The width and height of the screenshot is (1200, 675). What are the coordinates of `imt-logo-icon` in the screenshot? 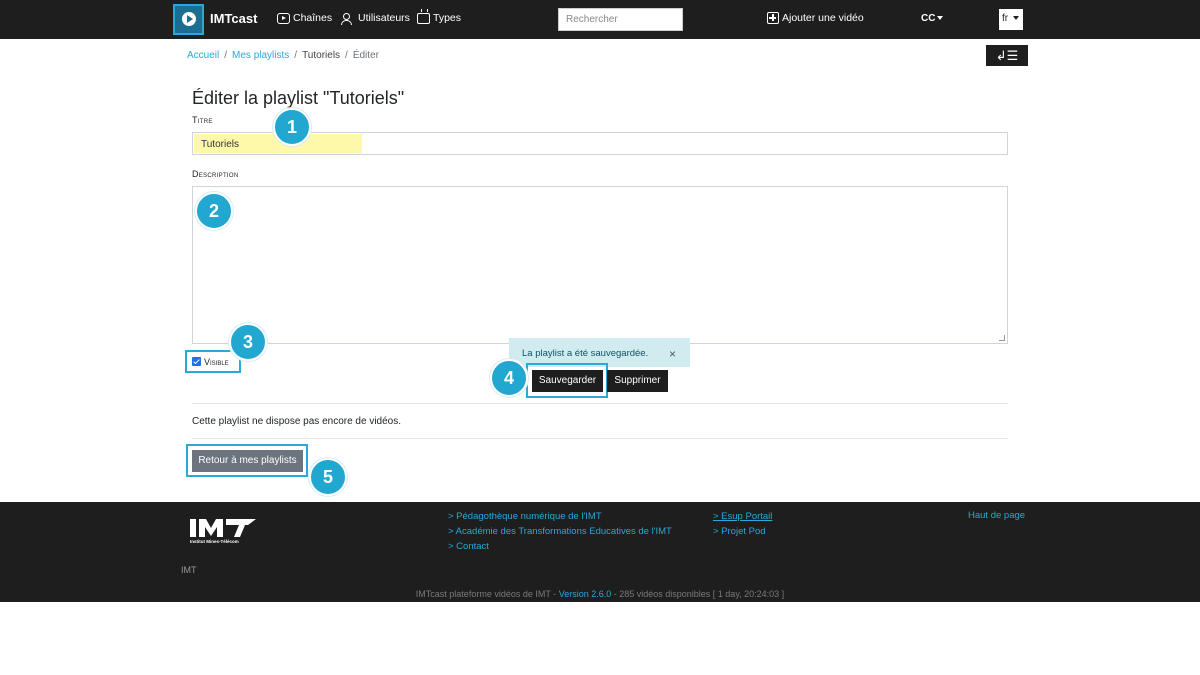 It's located at (223, 528).